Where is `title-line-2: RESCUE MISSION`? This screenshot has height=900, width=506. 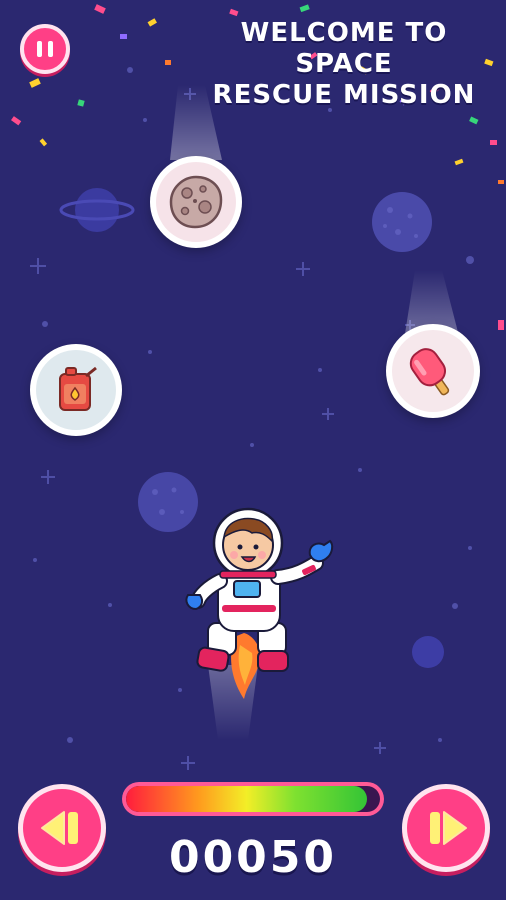
title-line-2: RESCUE MISSION is located at coordinates (344, 95).